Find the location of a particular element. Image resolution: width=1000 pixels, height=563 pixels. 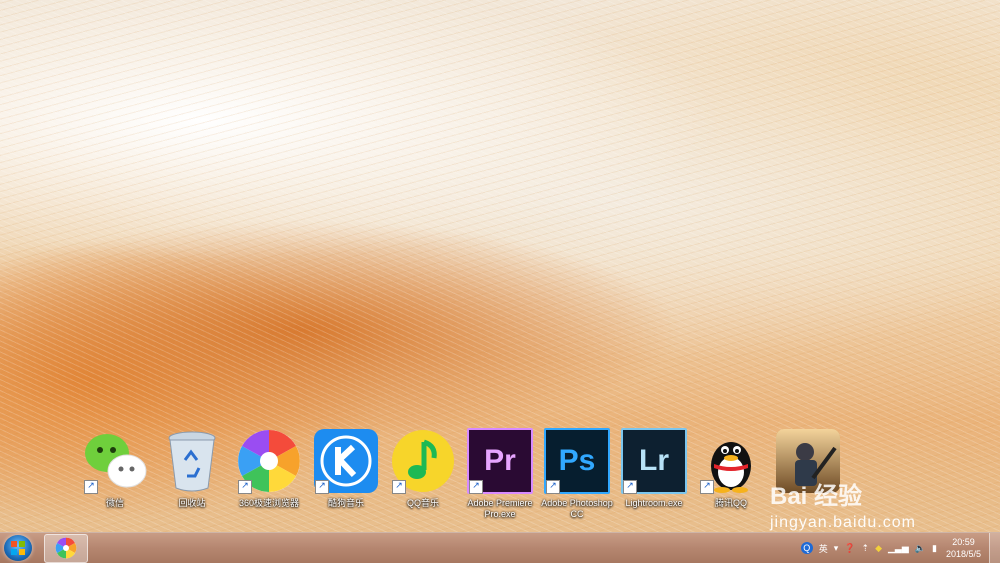

watermark-url: jingyan.baidu.com is located at coordinates (843, 522).